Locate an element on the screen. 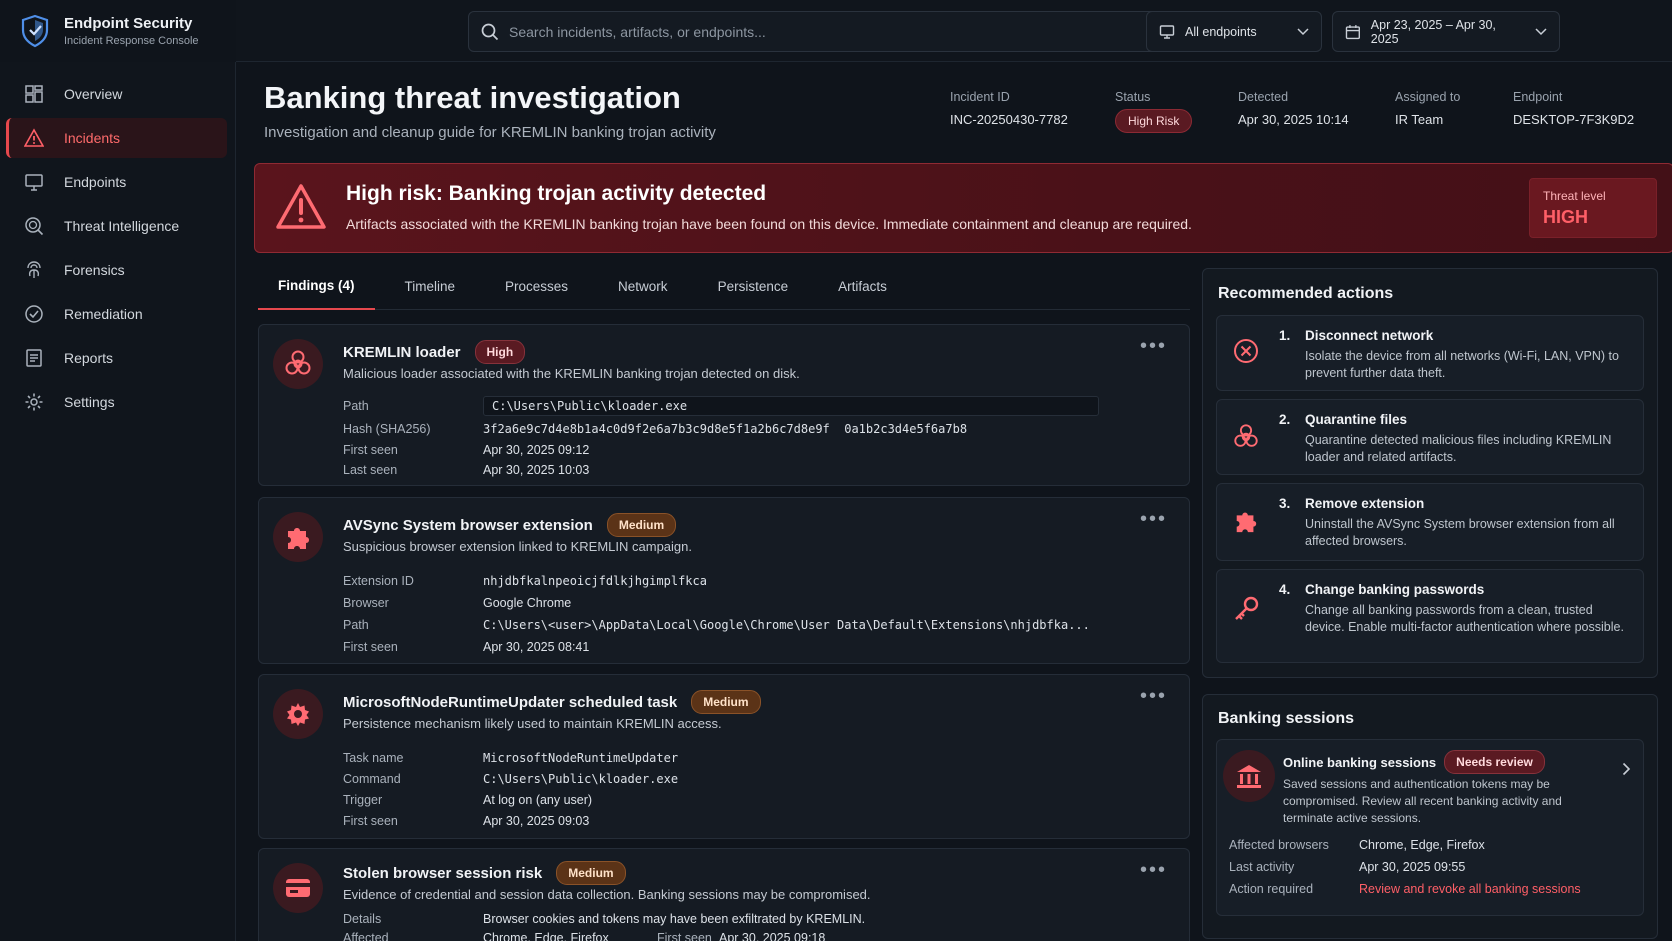  chevron-right-icon is located at coordinates (1626, 771).